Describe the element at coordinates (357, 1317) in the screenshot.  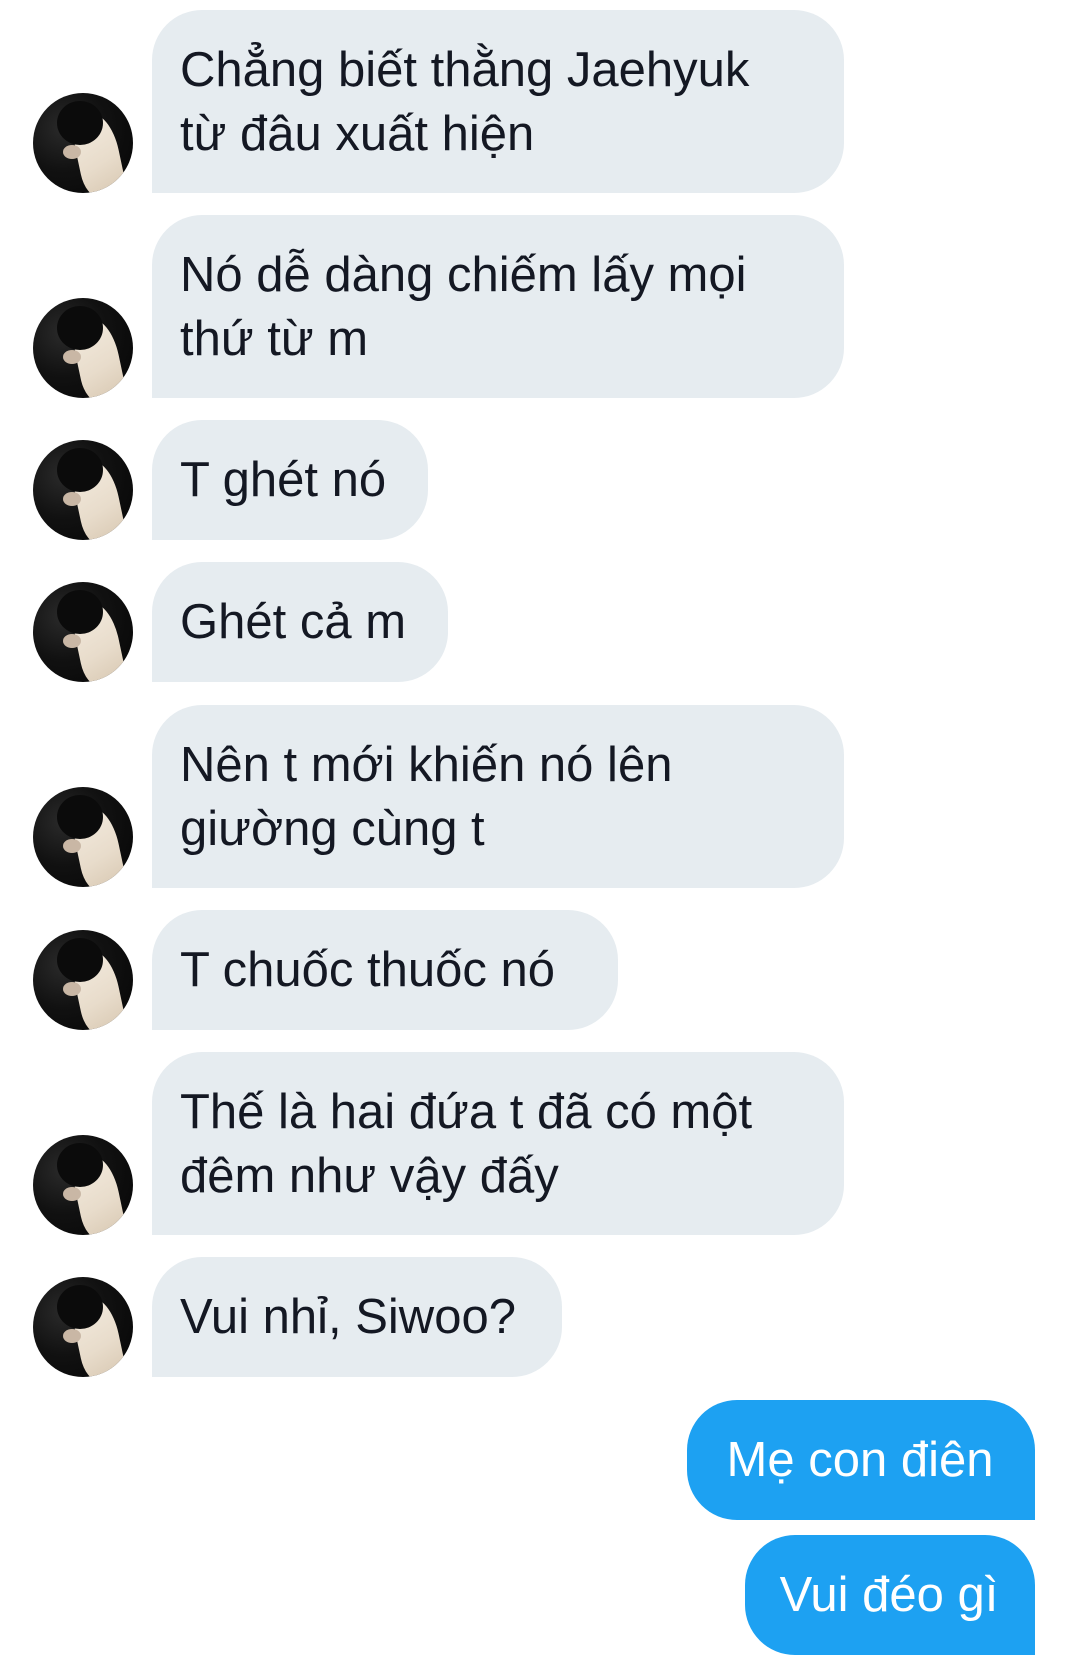
I see `incoming-message: Vui nhỉ, Siwoo?` at that location.